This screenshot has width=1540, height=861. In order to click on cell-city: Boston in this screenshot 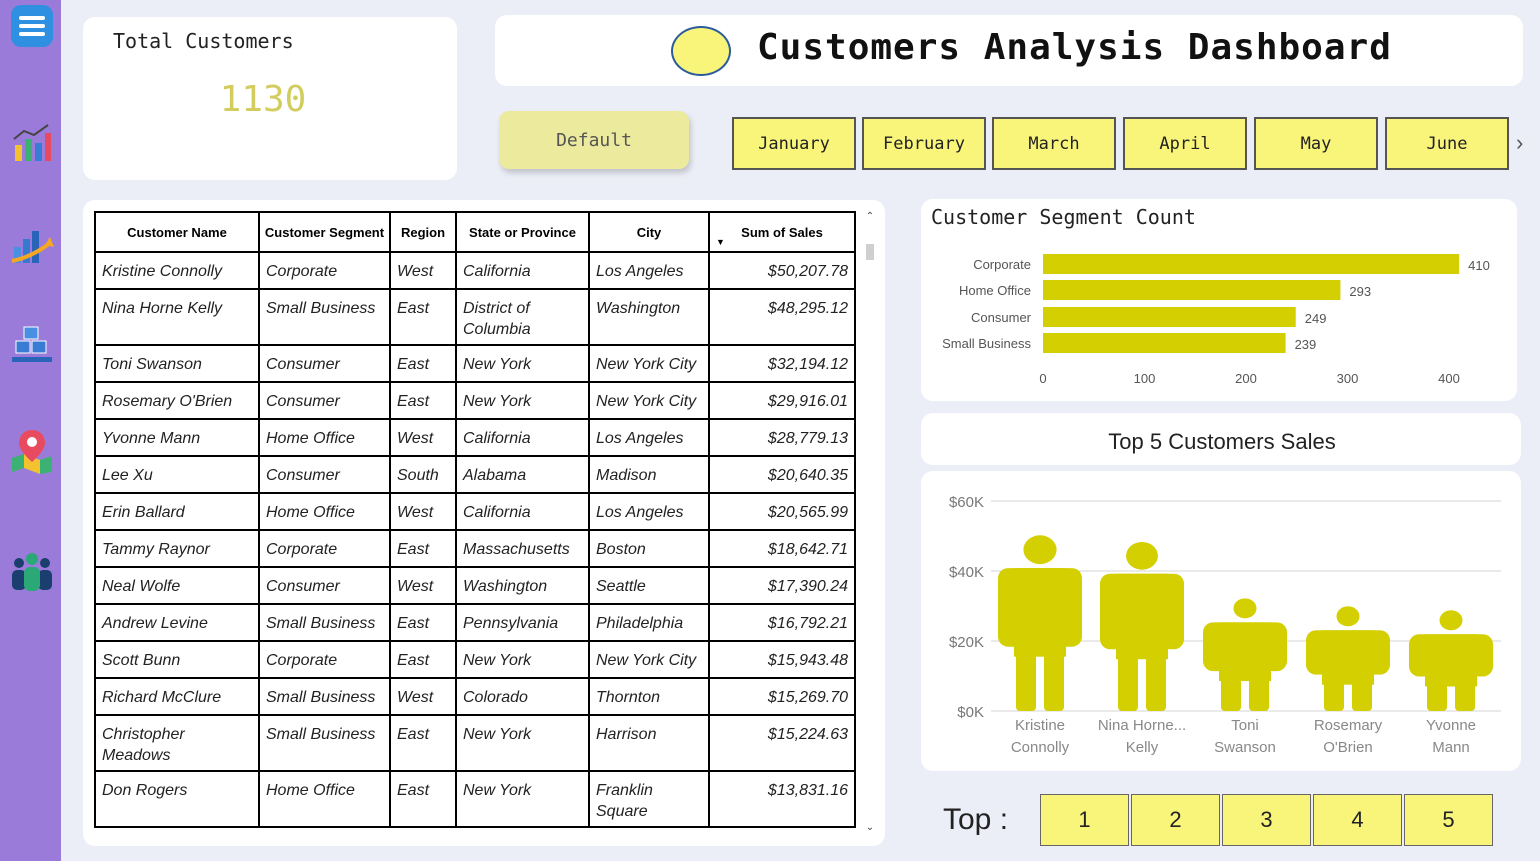, I will do `click(649, 548)`.